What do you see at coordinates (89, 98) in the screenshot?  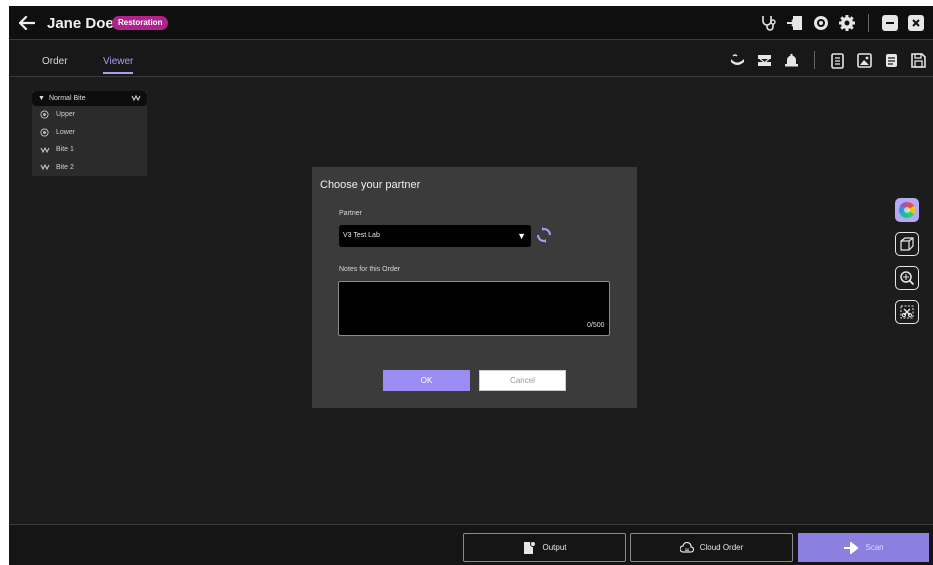 I see `layer-group-header: ▼ Normal Bite` at bounding box center [89, 98].